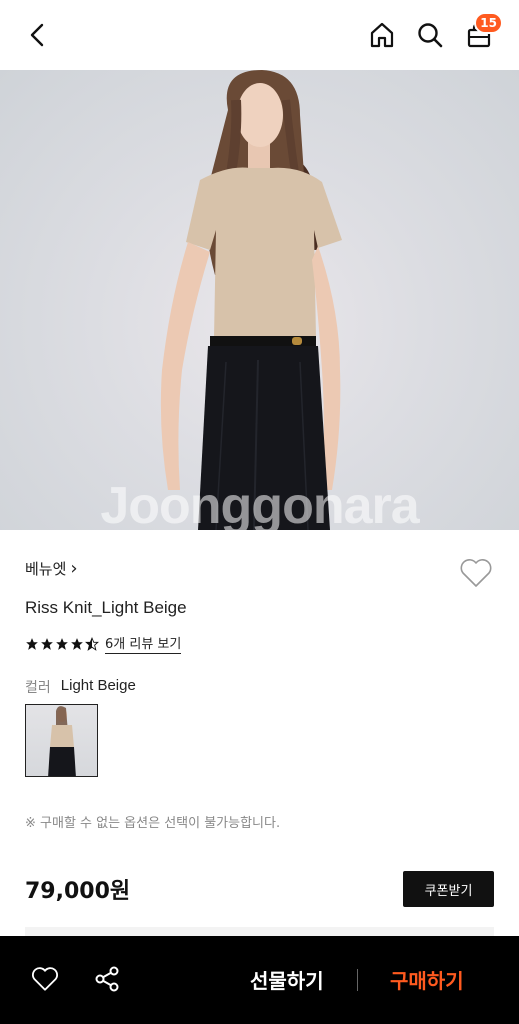  I want to click on wishlist-button, so click(476, 573).